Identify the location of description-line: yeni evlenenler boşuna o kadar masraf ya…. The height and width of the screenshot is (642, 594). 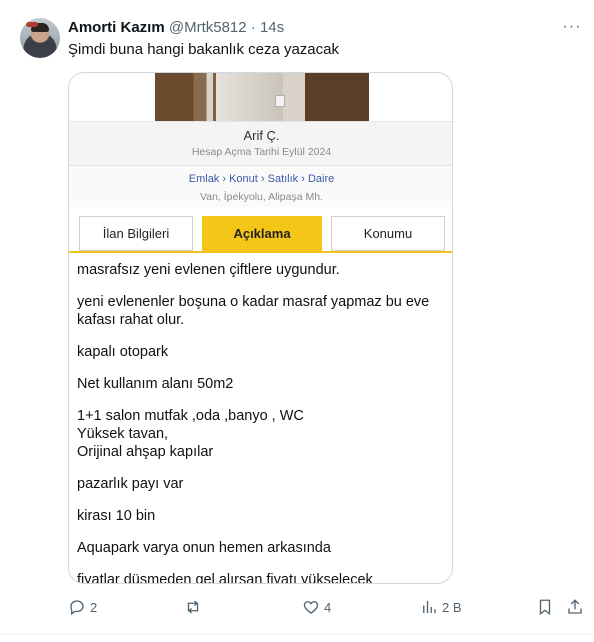
(253, 311).